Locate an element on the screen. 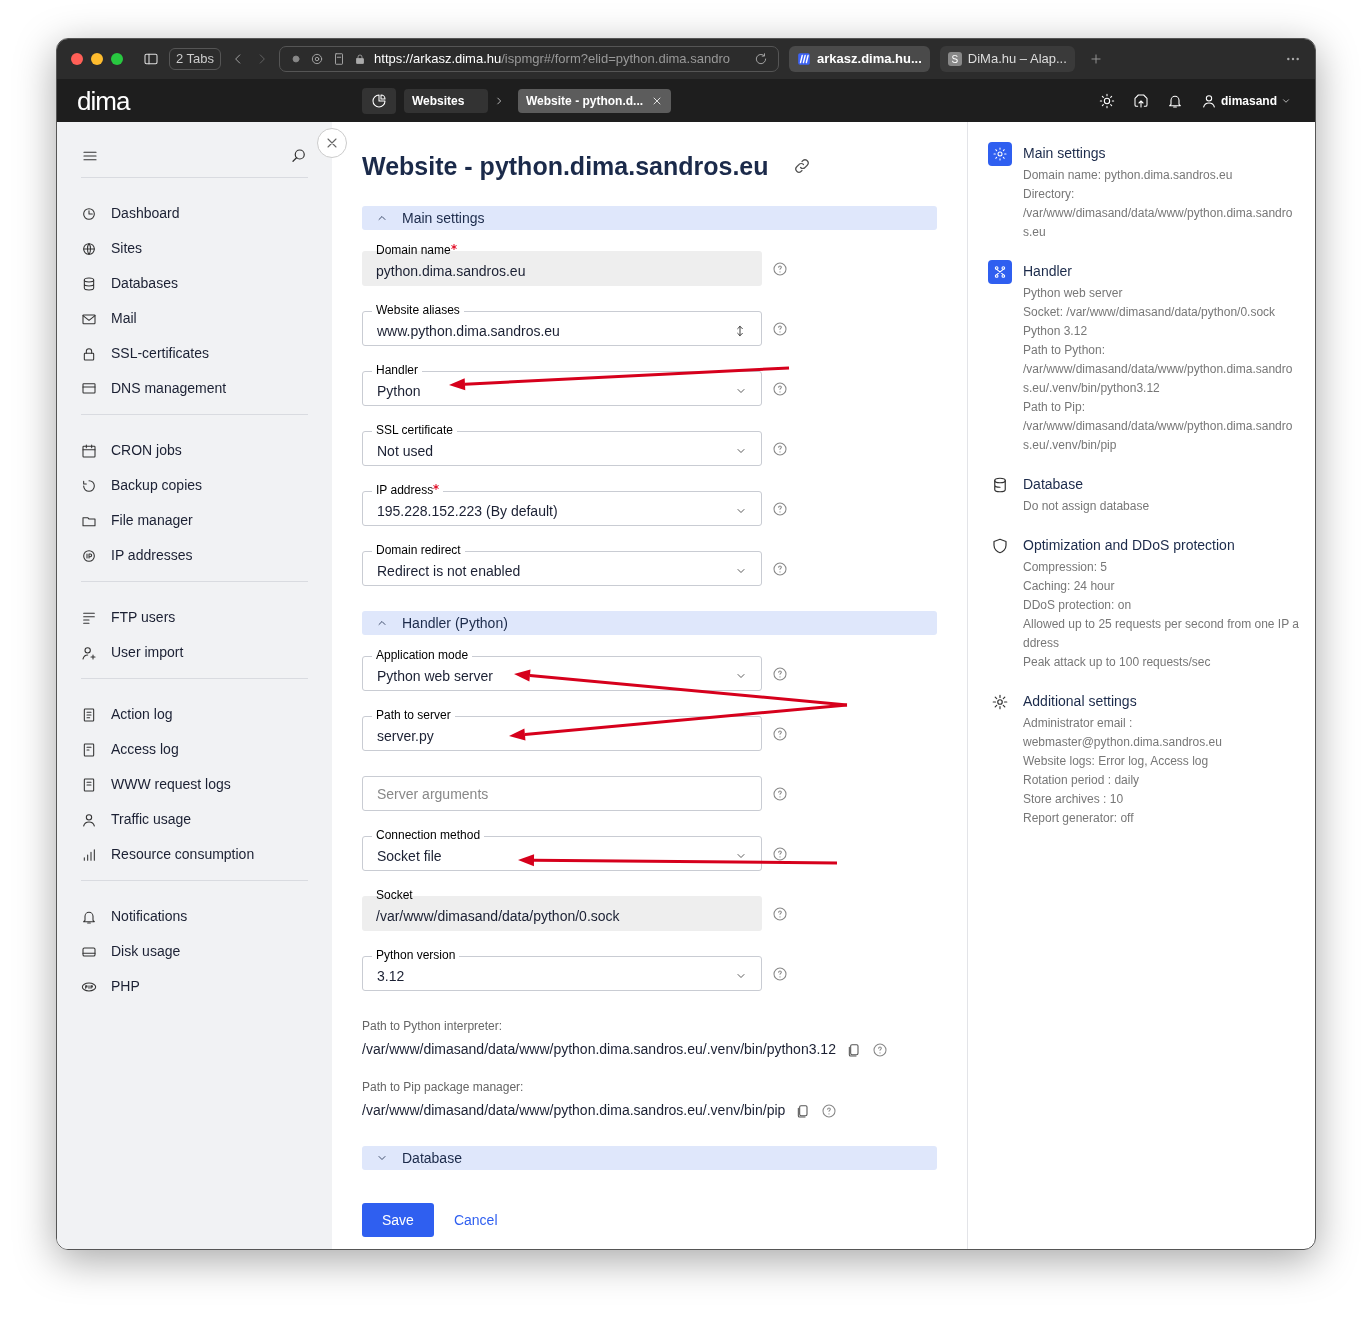 Image resolution: width=1372 pixels, height=1324 pixels. sidebar-item: IP addresses is located at coordinates (194, 555).